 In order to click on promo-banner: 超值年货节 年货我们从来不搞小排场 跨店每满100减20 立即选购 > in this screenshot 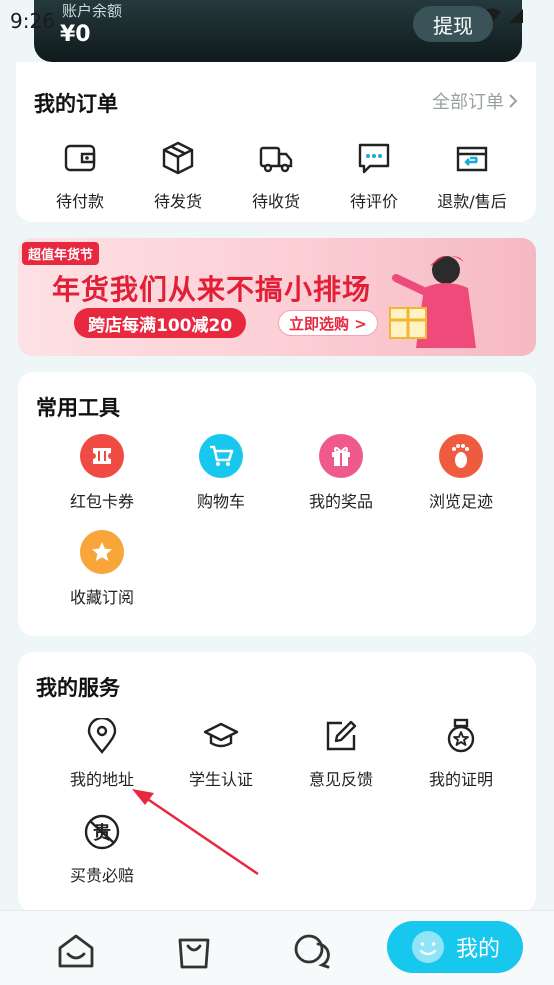, I will do `click(277, 297)`.